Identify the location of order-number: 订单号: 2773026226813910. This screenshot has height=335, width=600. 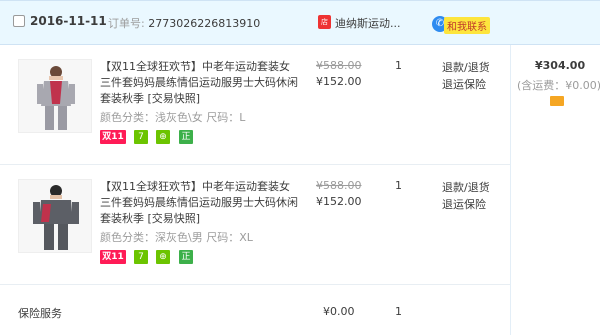
(184, 23).